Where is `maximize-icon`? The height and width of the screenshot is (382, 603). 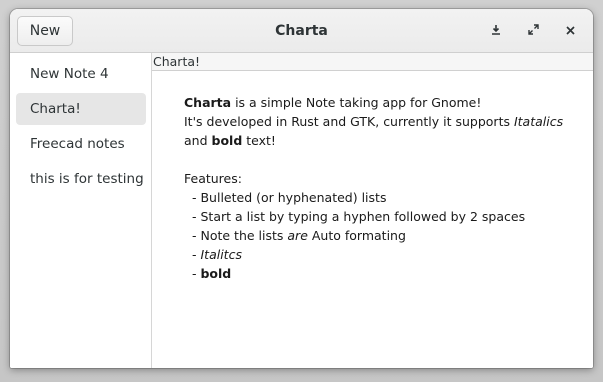
maximize-icon is located at coordinates (533, 29).